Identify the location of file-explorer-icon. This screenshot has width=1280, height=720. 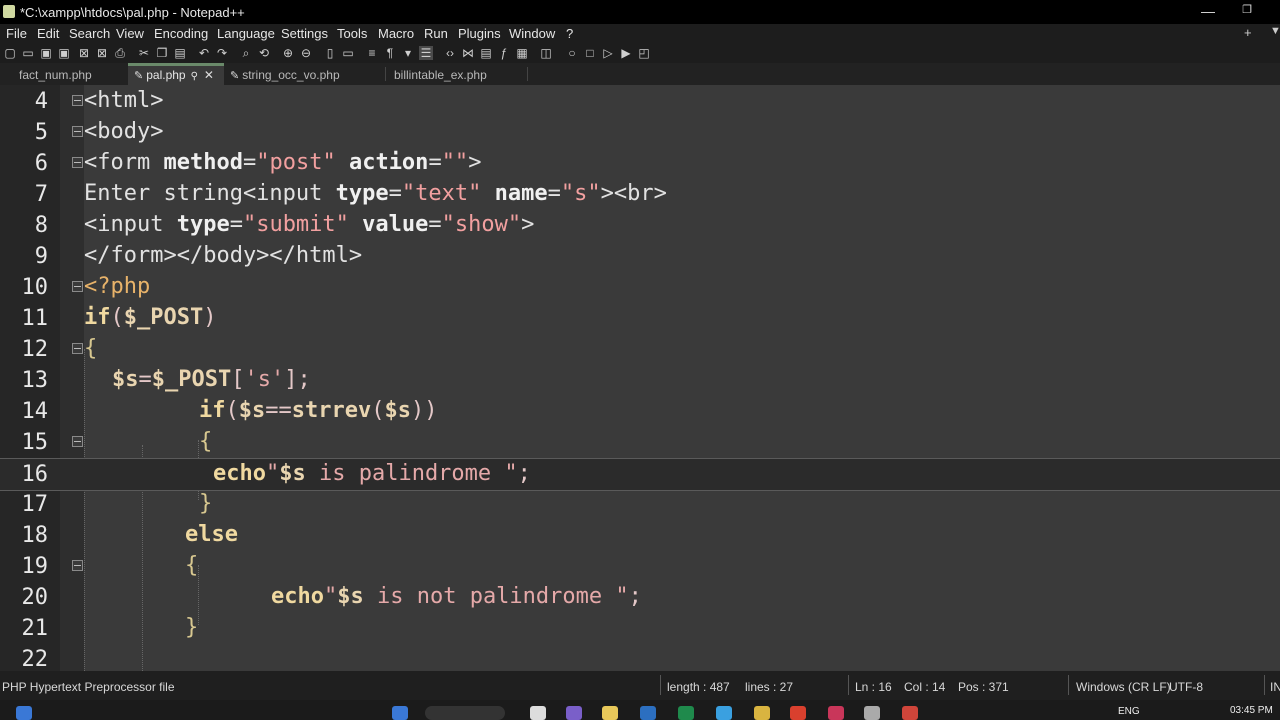
(610, 713).